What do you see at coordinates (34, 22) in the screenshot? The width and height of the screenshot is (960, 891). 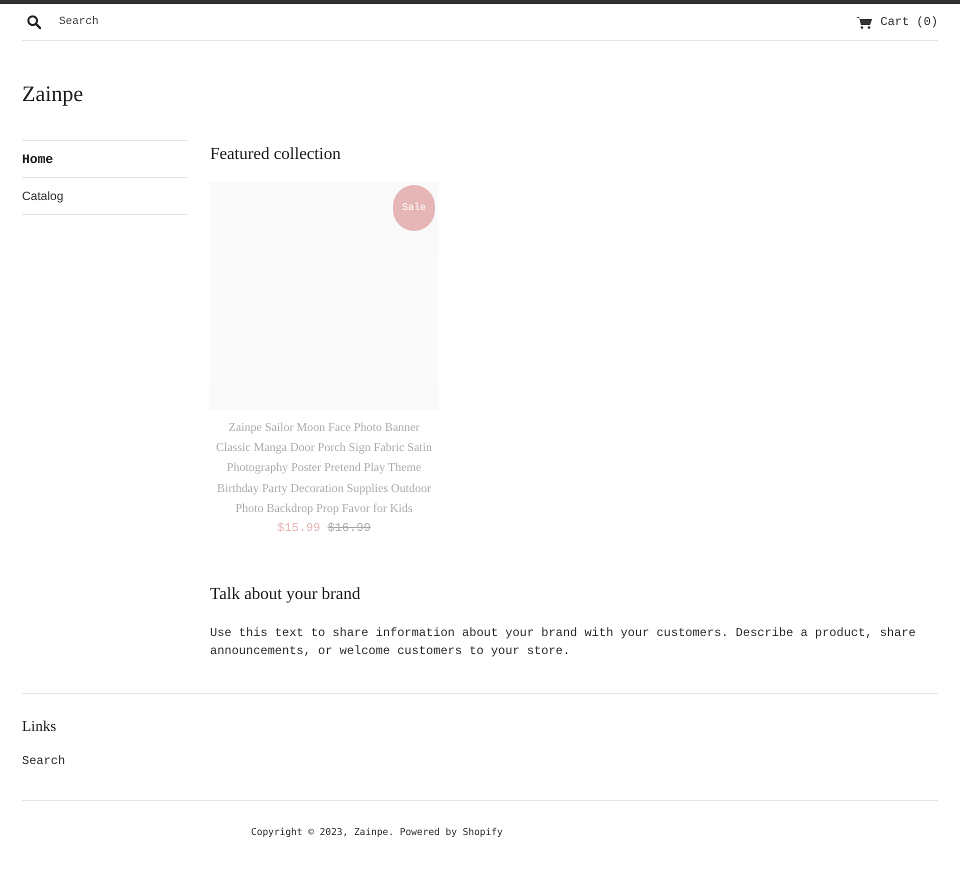 I see `search-icon` at bounding box center [34, 22].